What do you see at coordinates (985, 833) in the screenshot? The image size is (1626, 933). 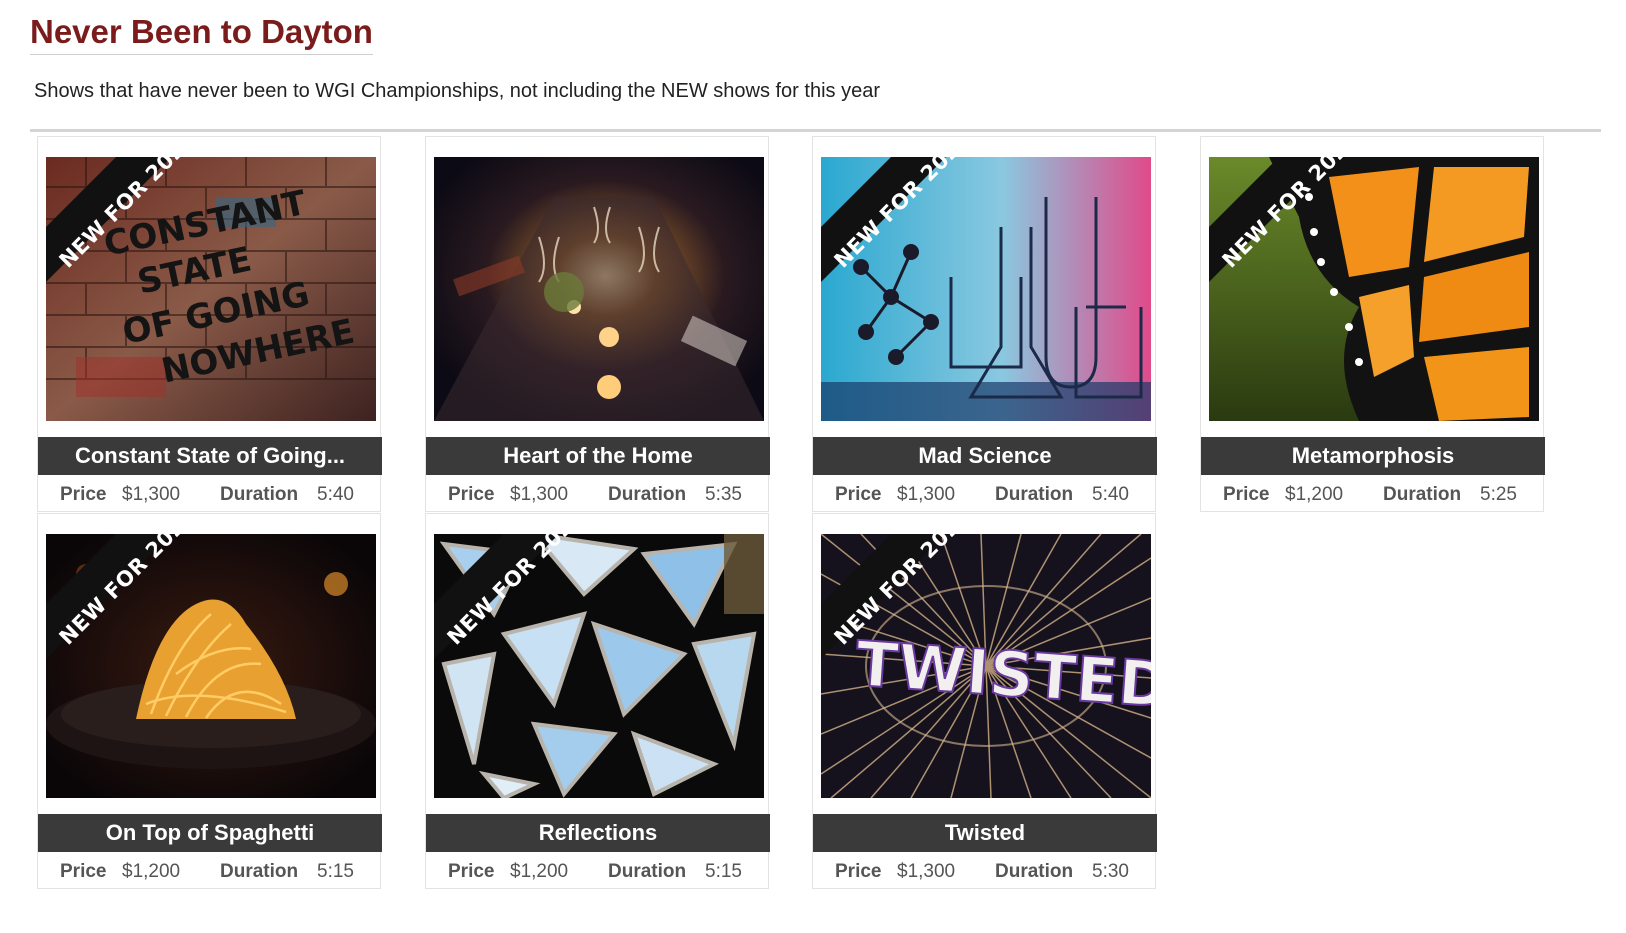 I see `show-name: Twisted` at bounding box center [985, 833].